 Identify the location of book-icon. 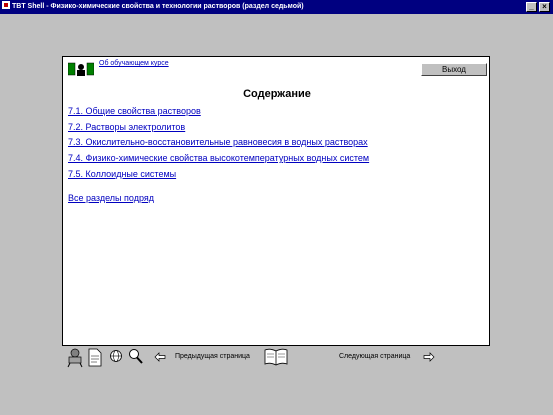
(276, 357).